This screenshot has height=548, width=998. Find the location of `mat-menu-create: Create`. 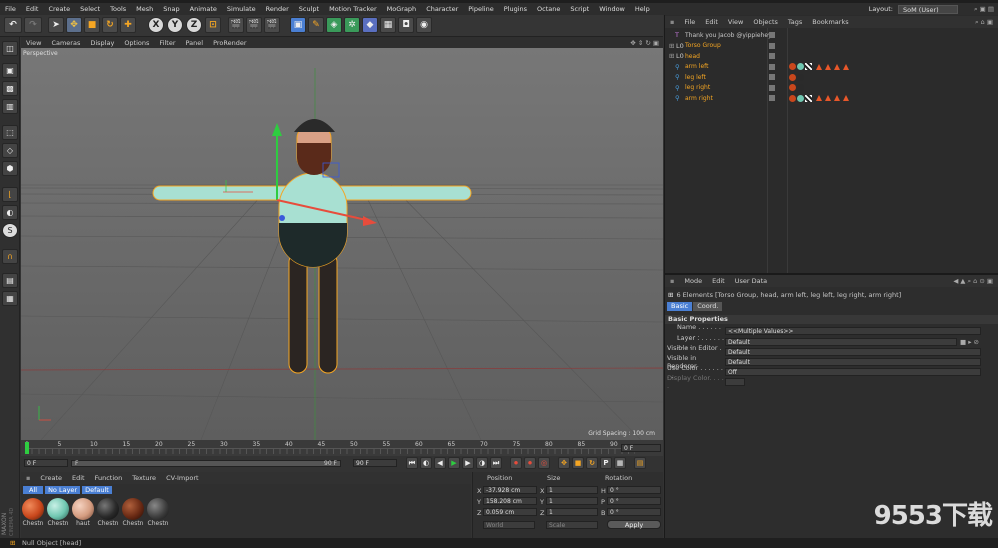

mat-menu-create: Create is located at coordinates (51, 478).